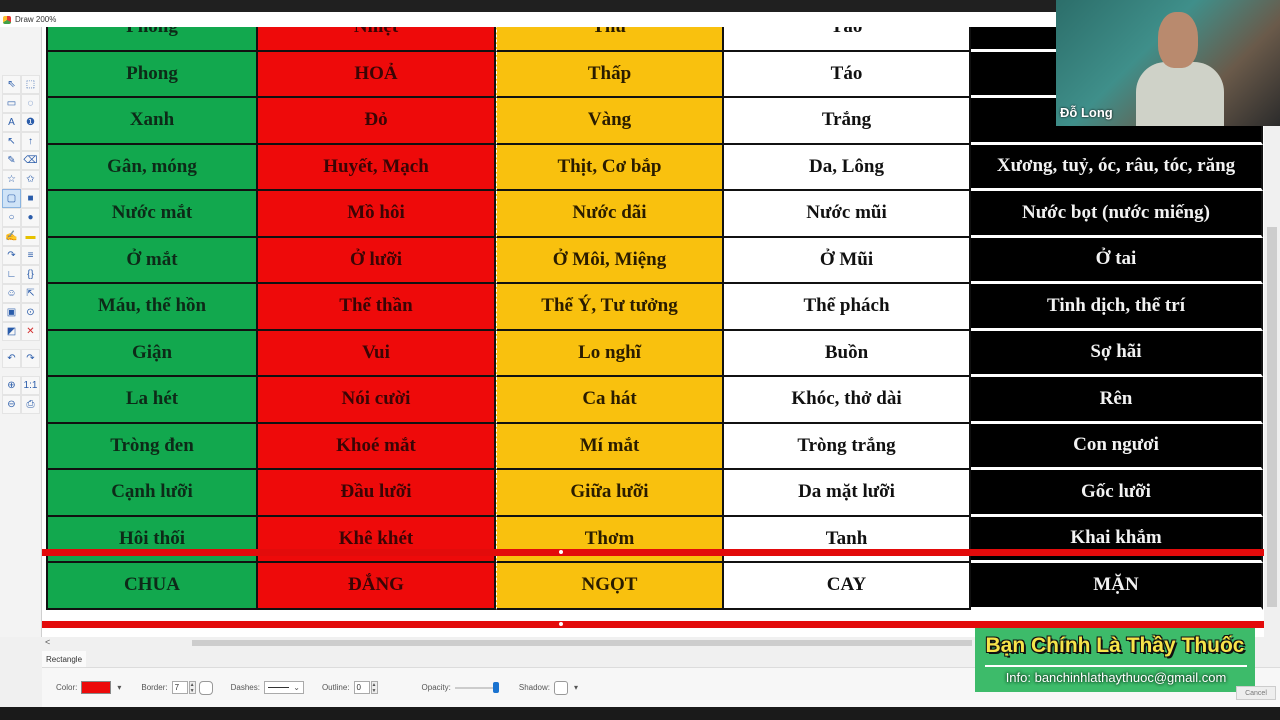 Image resolution: width=1280 pixels, height=720 pixels. What do you see at coordinates (1256, 693) in the screenshot?
I see `cancel-button: Cancel` at bounding box center [1256, 693].